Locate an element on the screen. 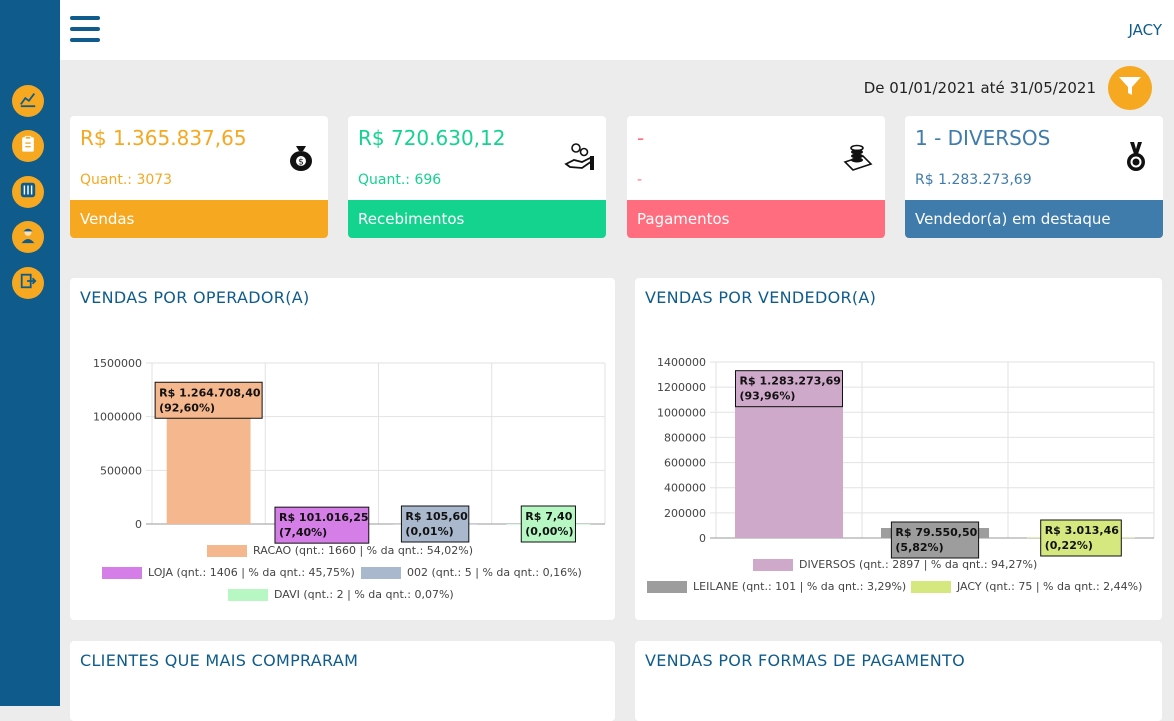 The height and width of the screenshot is (721, 1174). data-label-value: R$ 1.283.273,69 is located at coordinates (790, 381).